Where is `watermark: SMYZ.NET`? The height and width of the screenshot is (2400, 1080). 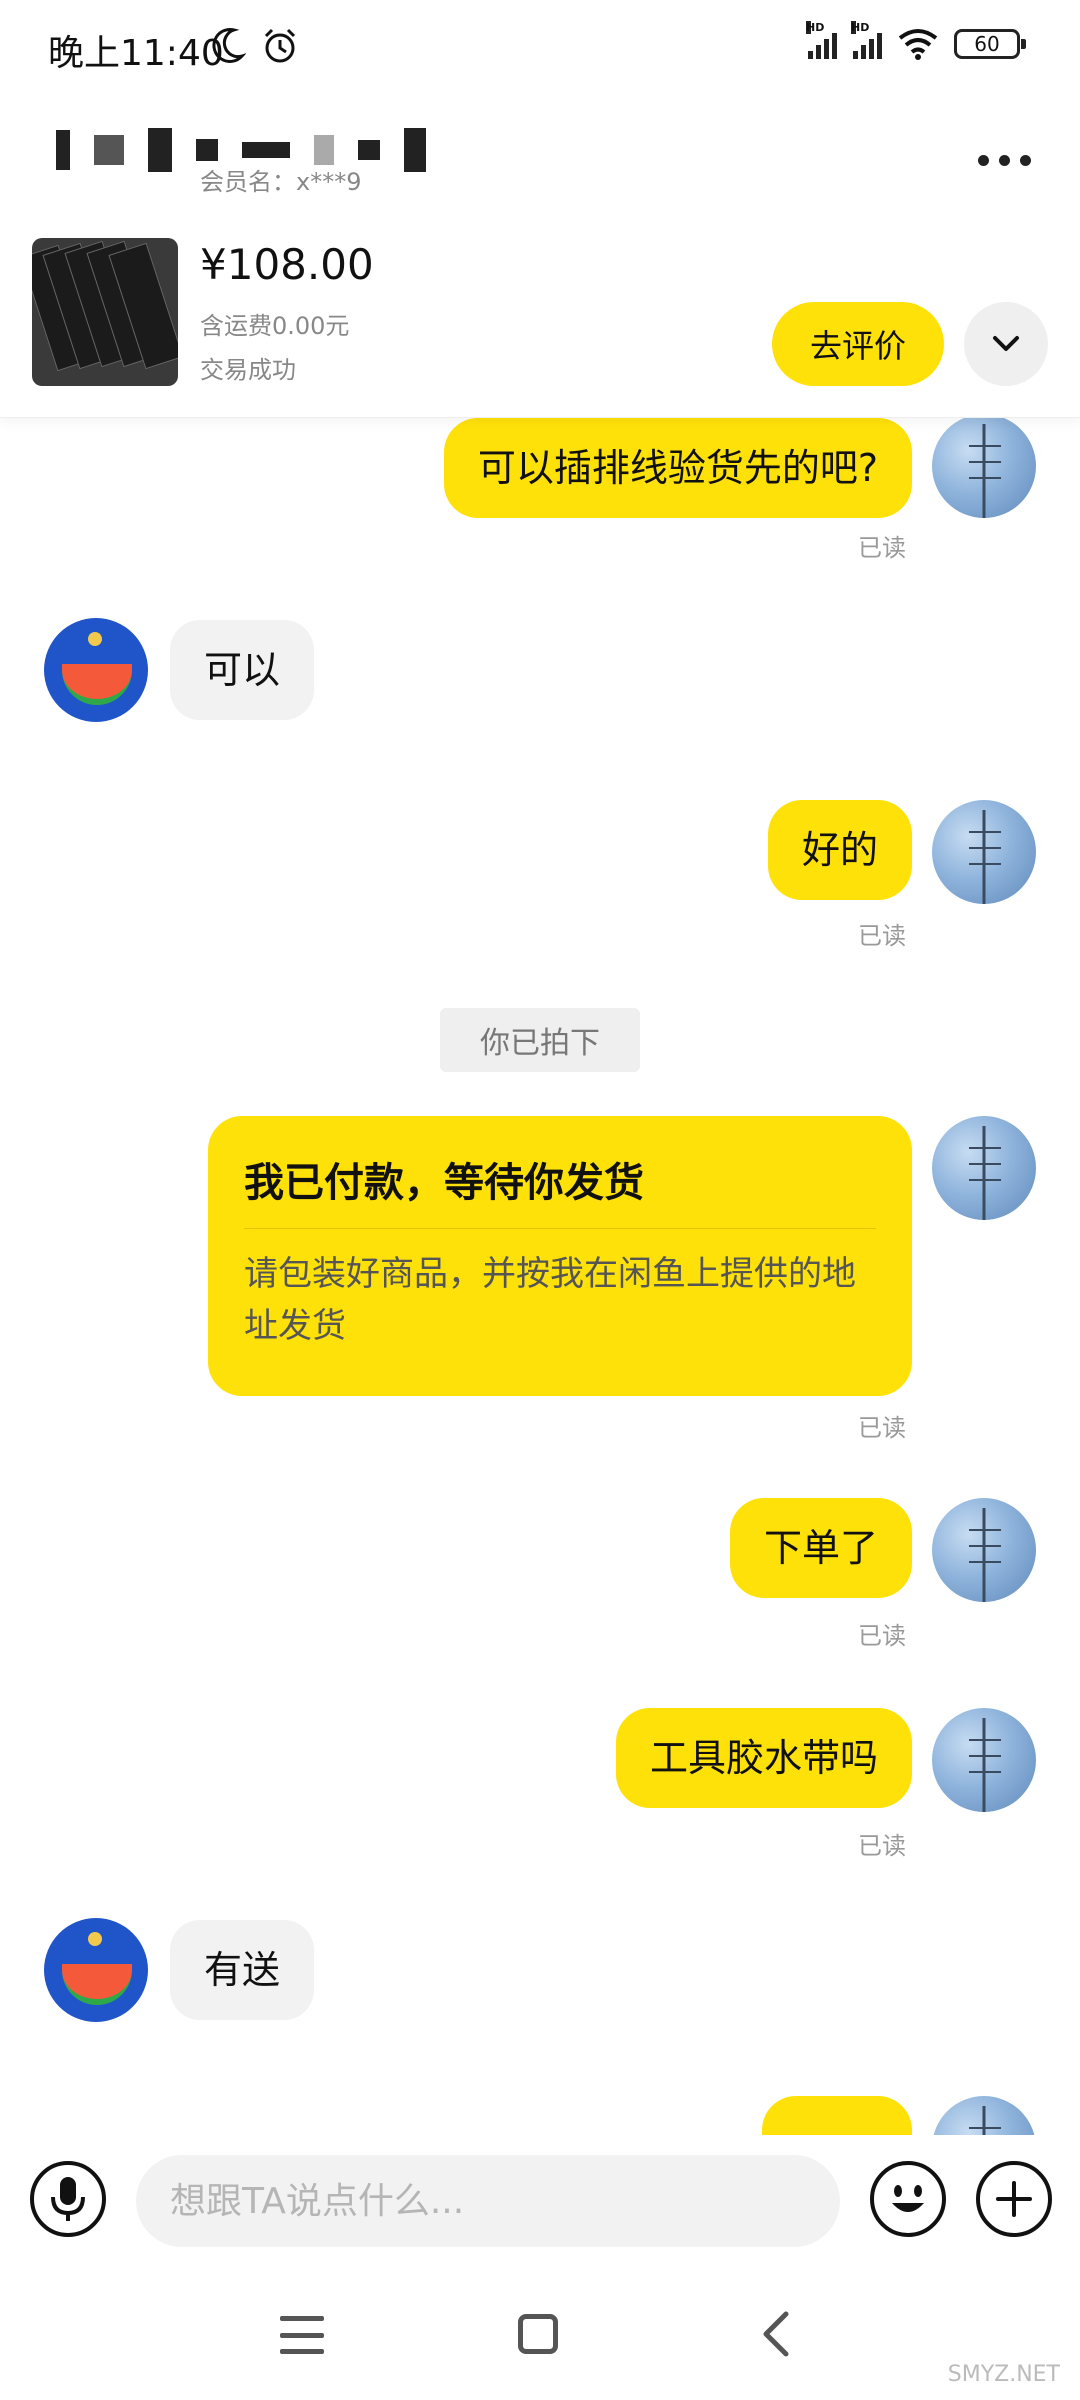 watermark: SMYZ.NET is located at coordinates (1003, 2374).